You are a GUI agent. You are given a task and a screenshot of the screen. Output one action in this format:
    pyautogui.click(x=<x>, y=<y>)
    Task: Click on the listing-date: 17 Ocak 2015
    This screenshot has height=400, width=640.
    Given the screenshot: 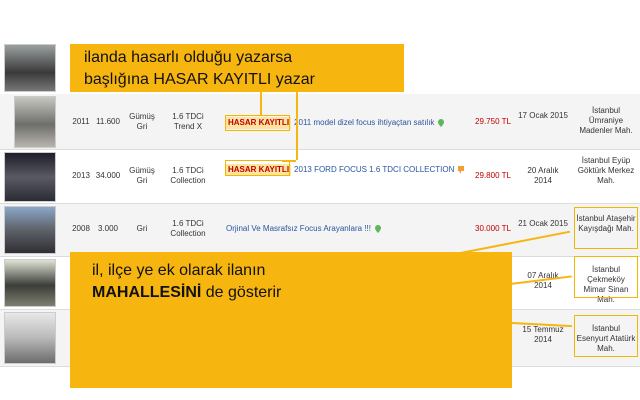 What is the action you would take?
    pyautogui.click(x=543, y=115)
    